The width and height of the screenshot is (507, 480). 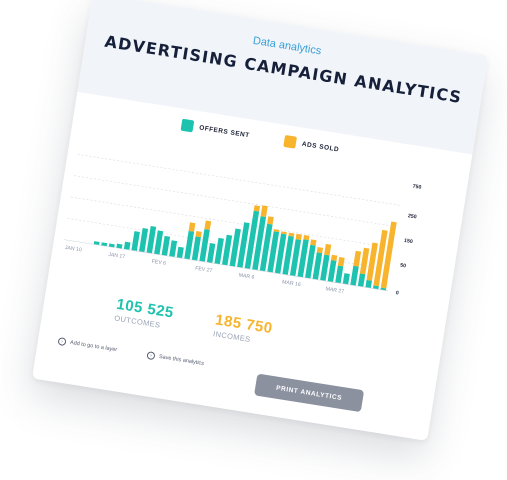 What do you see at coordinates (412, 216) in the screenshot?
I see `y-tick-label: 250` at bounding box center [412, 216].